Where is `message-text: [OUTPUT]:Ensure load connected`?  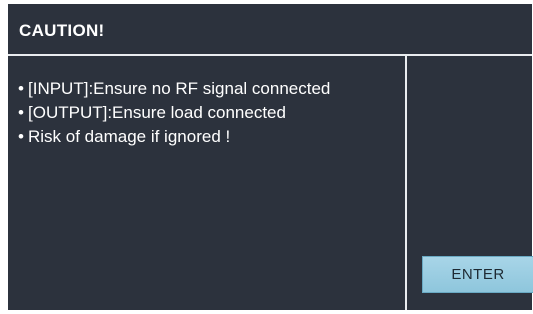
message-text: [OUTPUT]:Ensure load connected is located at coordinates (157, 112).